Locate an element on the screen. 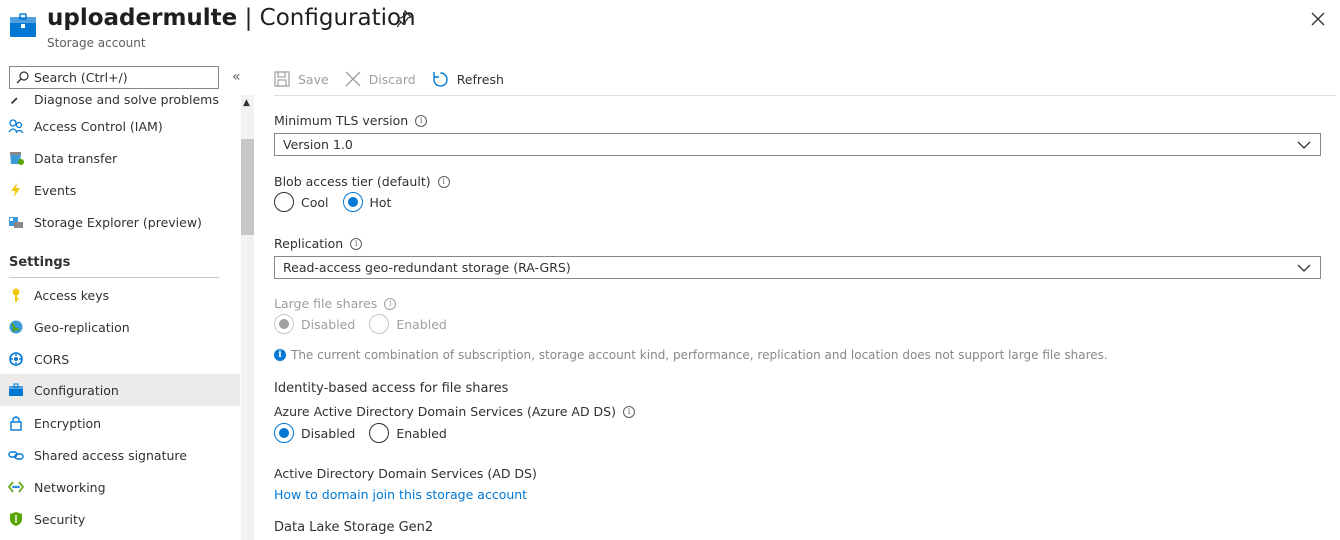 This screenshot has height=540, width=1340. radio-label: Cool is located at coordinates (315, 202).